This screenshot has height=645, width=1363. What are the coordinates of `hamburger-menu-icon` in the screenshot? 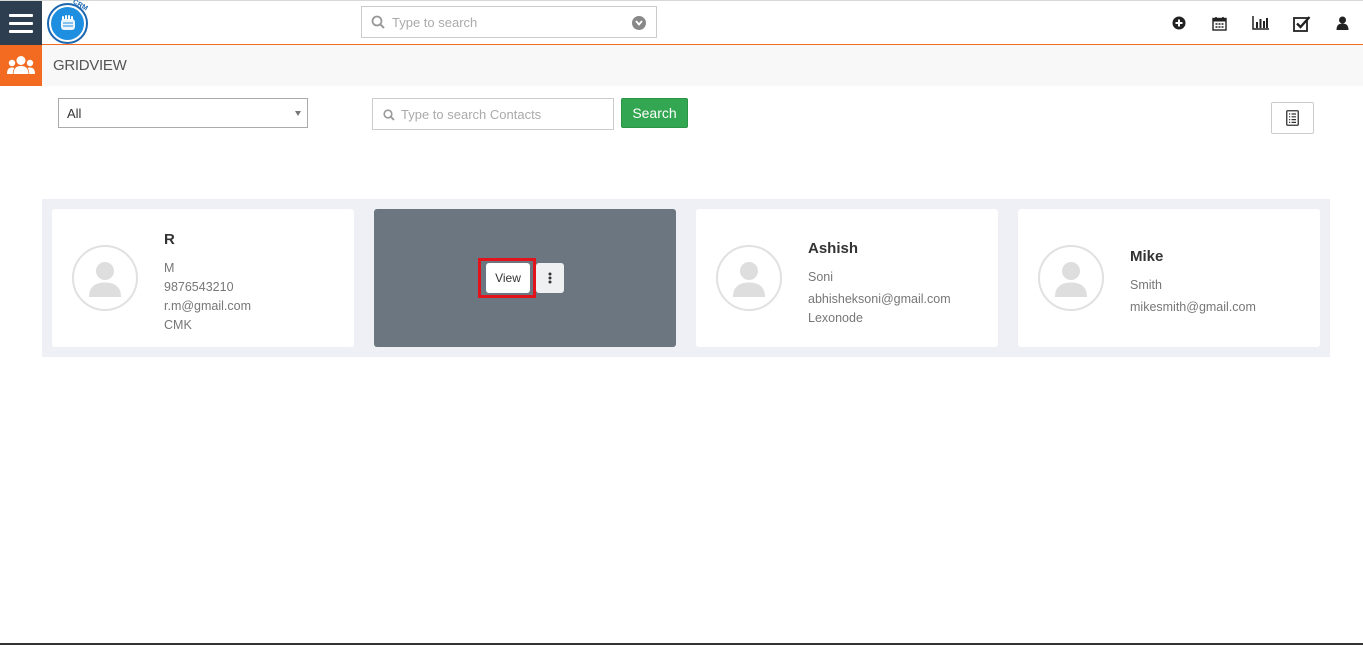 It's located at (21, 23).